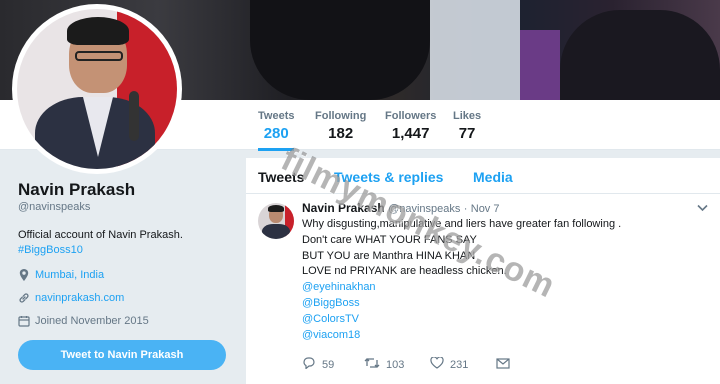  I want to click on retweet-button: 103, so click(397, 364).